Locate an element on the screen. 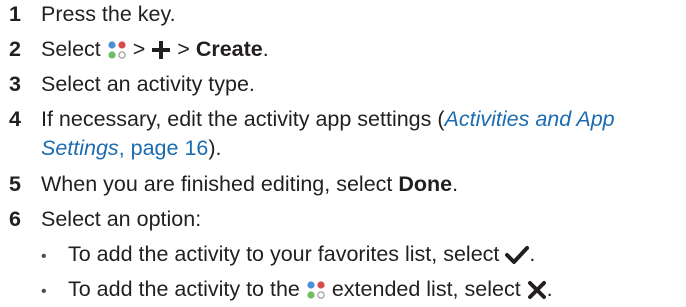 Image resolution: width=686 pixels, height=307 pixels. link-text-part2: Settings is located at coordinates (80, 148).